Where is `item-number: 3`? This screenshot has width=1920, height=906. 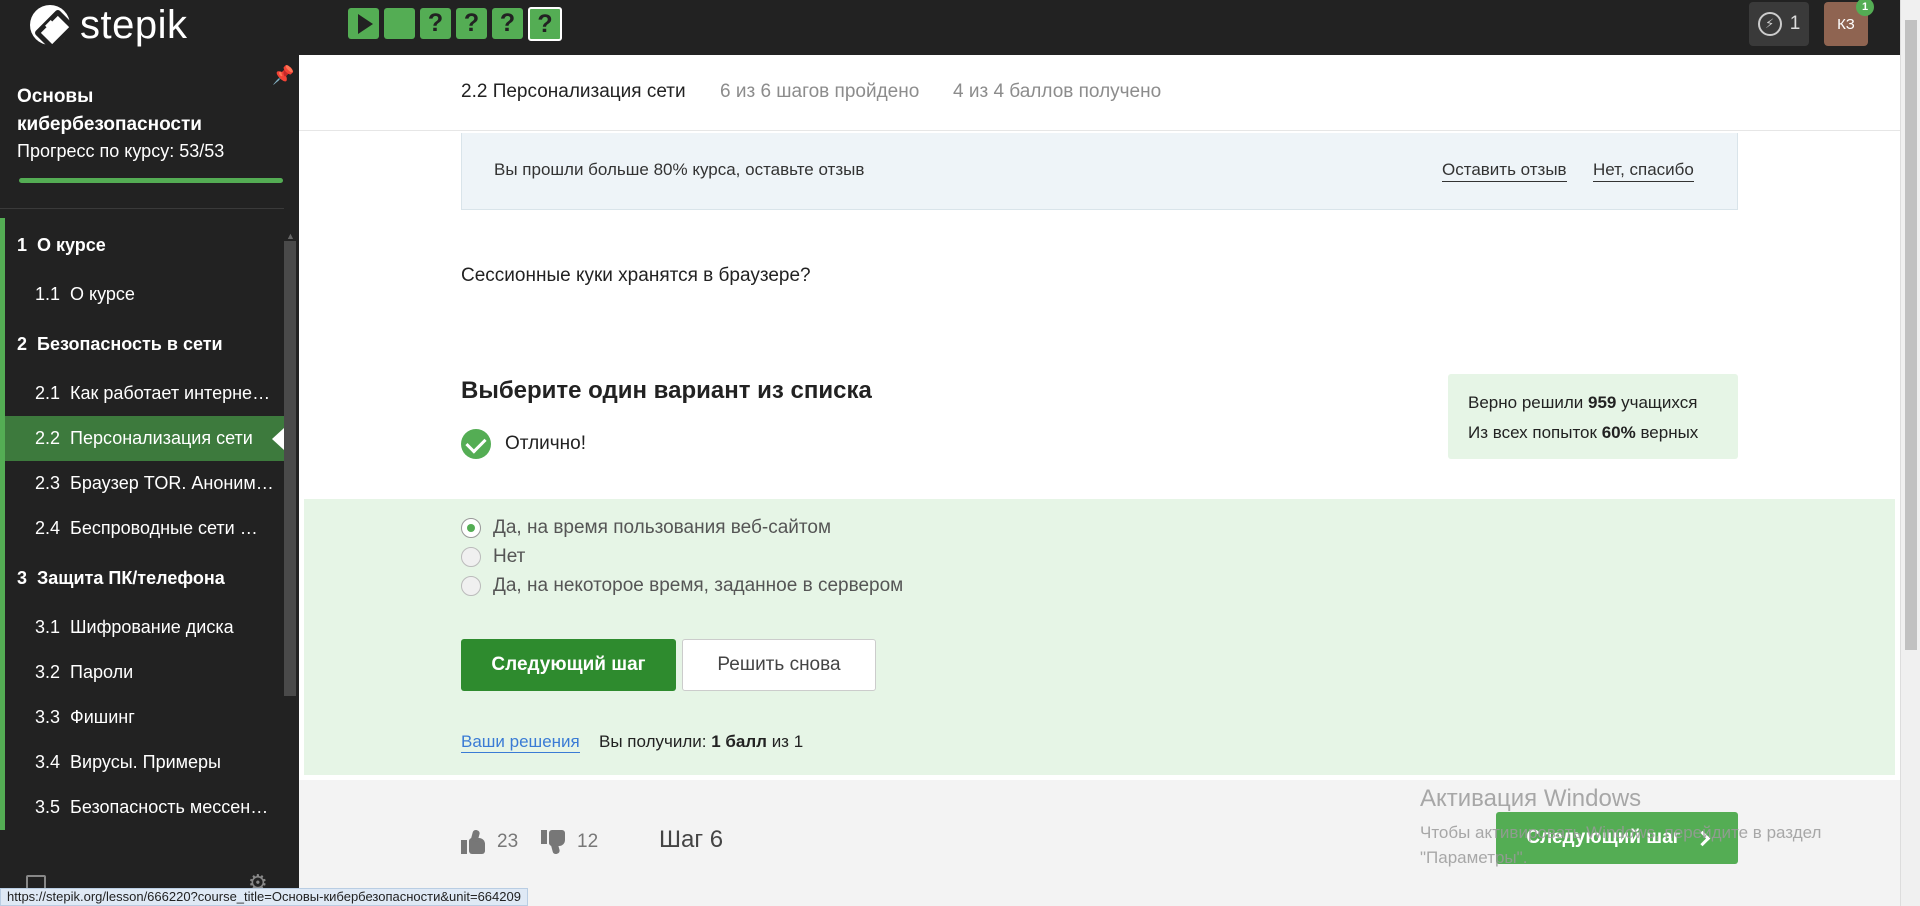 item-number: 3 is located at coordinates (22, 577).